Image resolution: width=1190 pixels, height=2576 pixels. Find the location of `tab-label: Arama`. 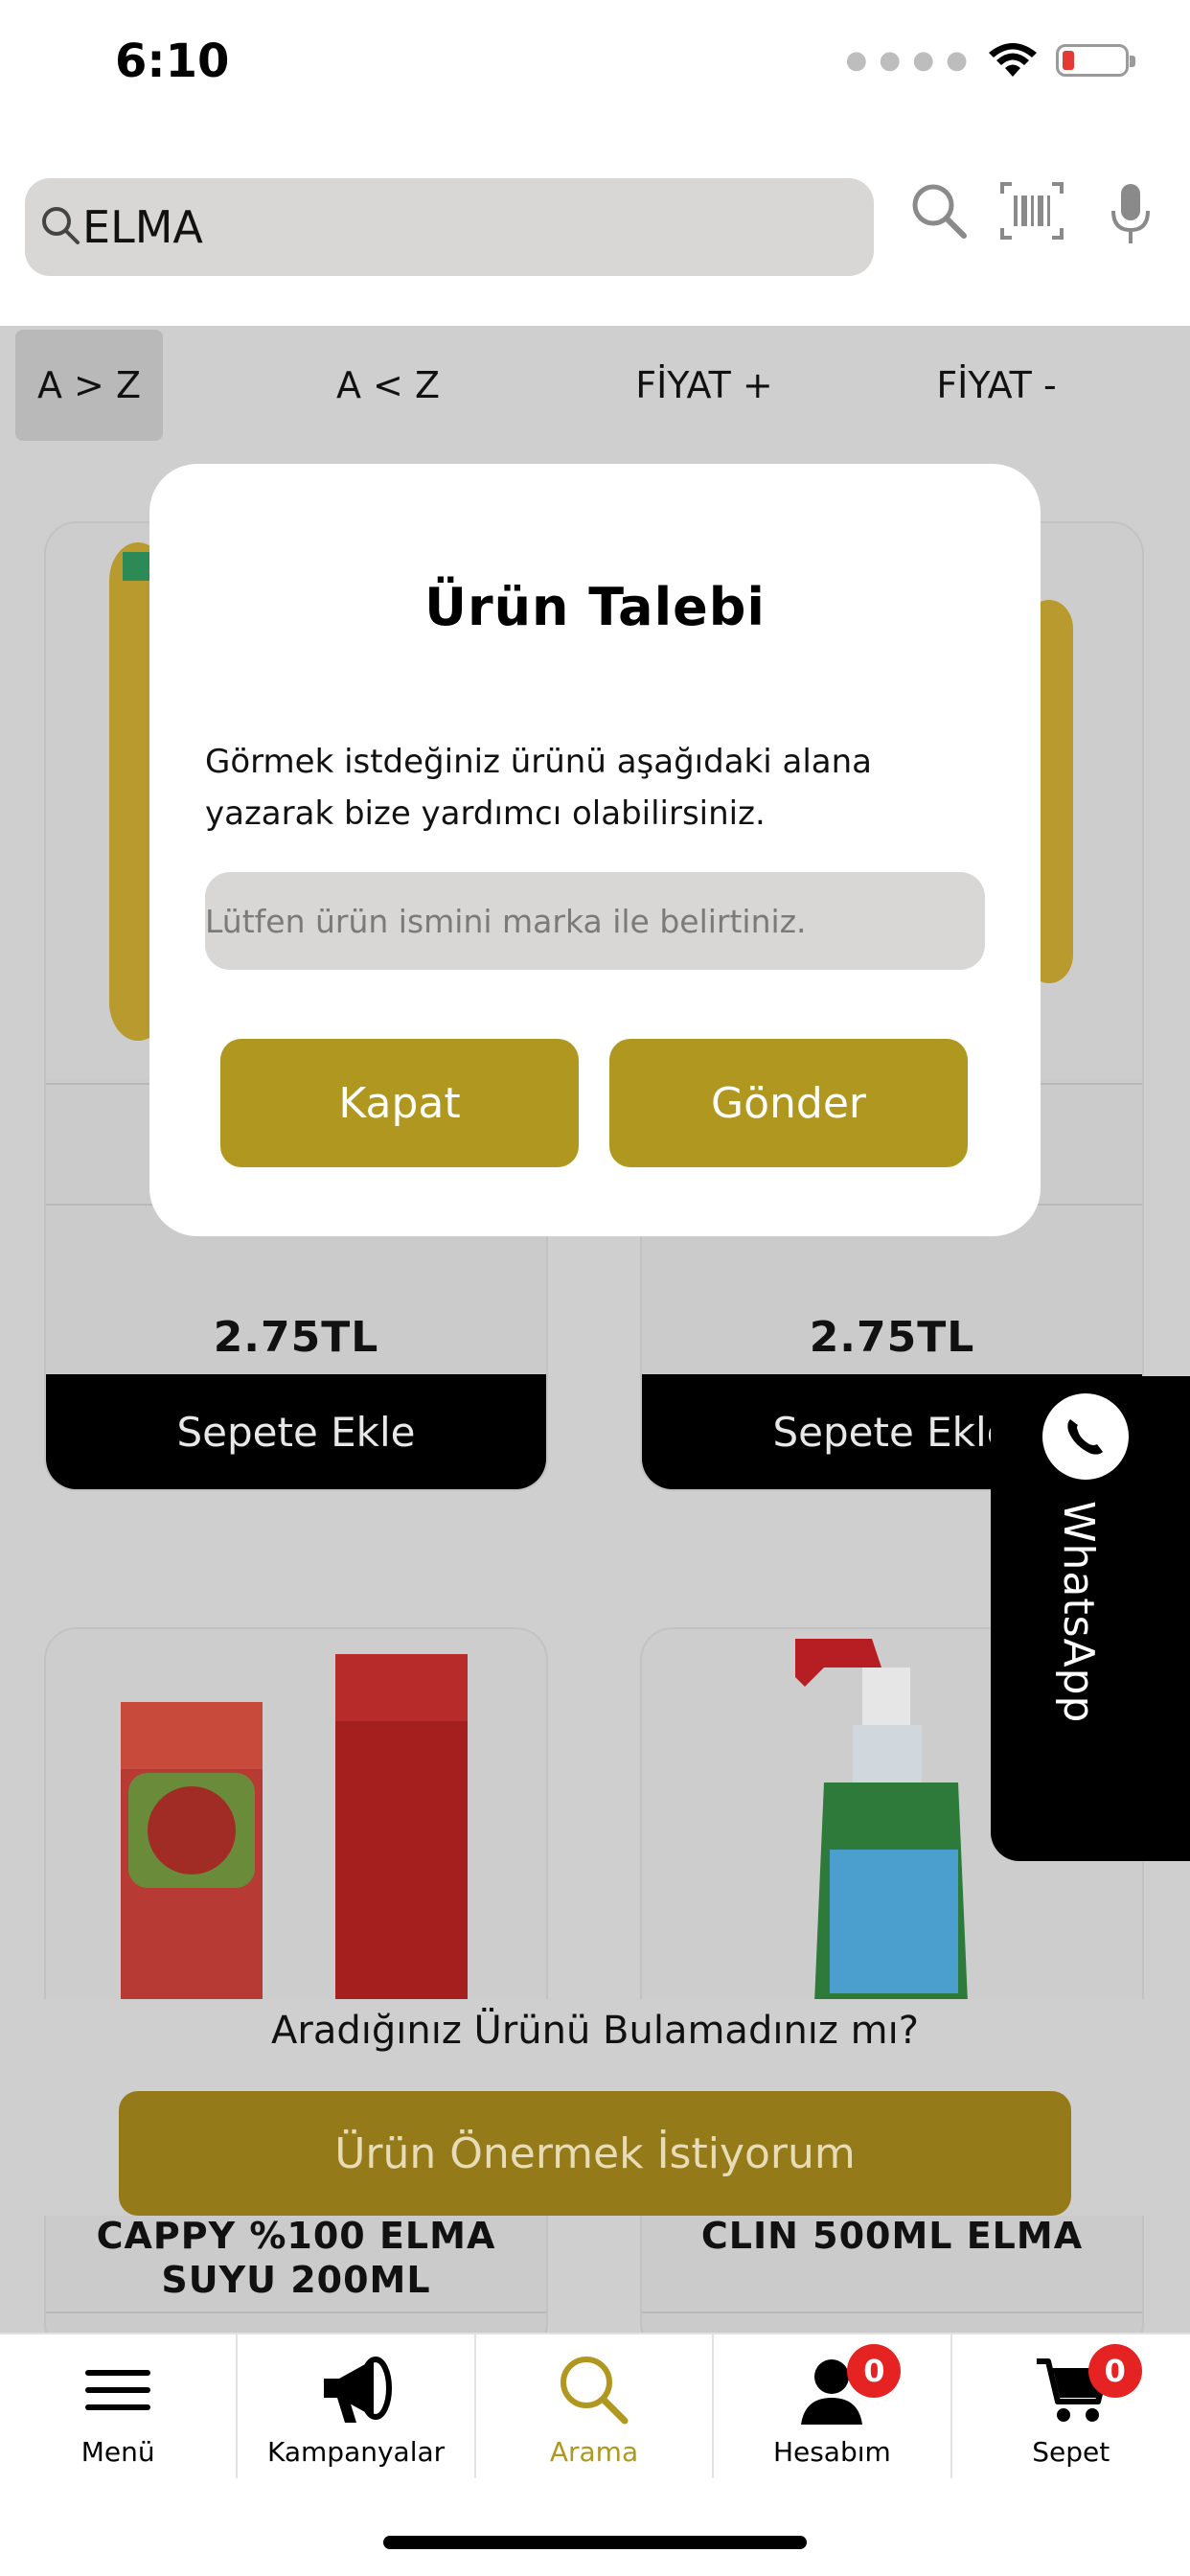

tab-label: Arama is located at coordinates (594, 2452).